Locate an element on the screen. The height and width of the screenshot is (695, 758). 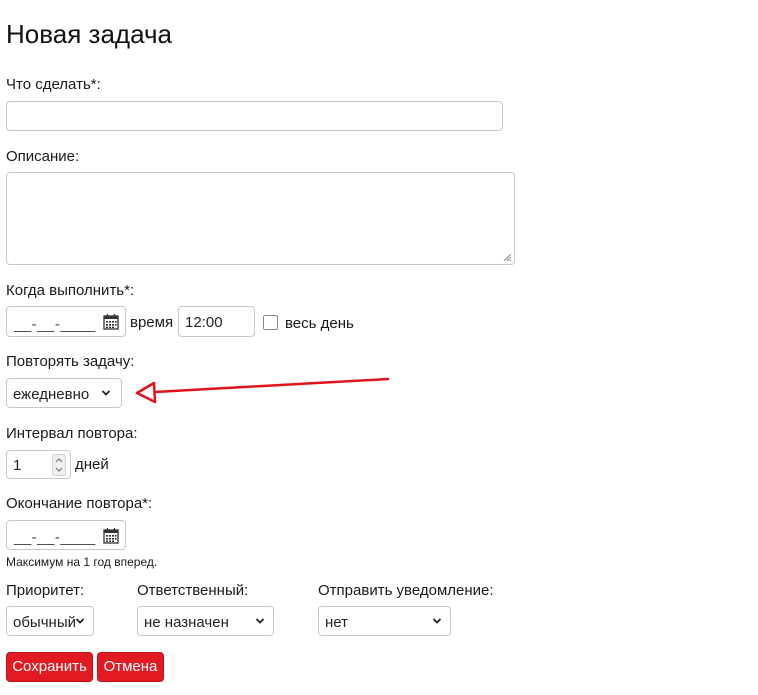
responsible-label: Ответственный: is located at coordinates (193, 590).